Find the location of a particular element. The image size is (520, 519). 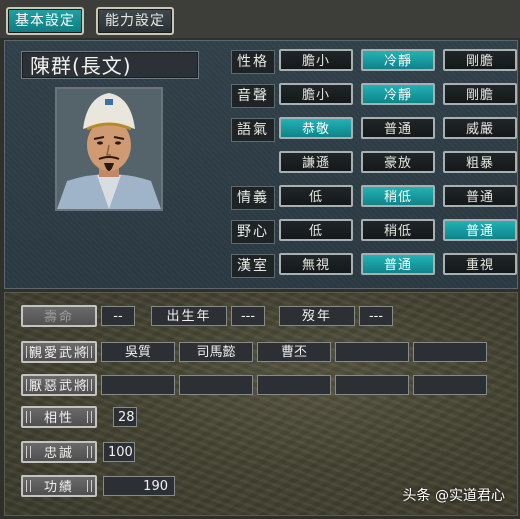

tab-bar: 基本設定 能力設定 is located at coordinates (260, 19).